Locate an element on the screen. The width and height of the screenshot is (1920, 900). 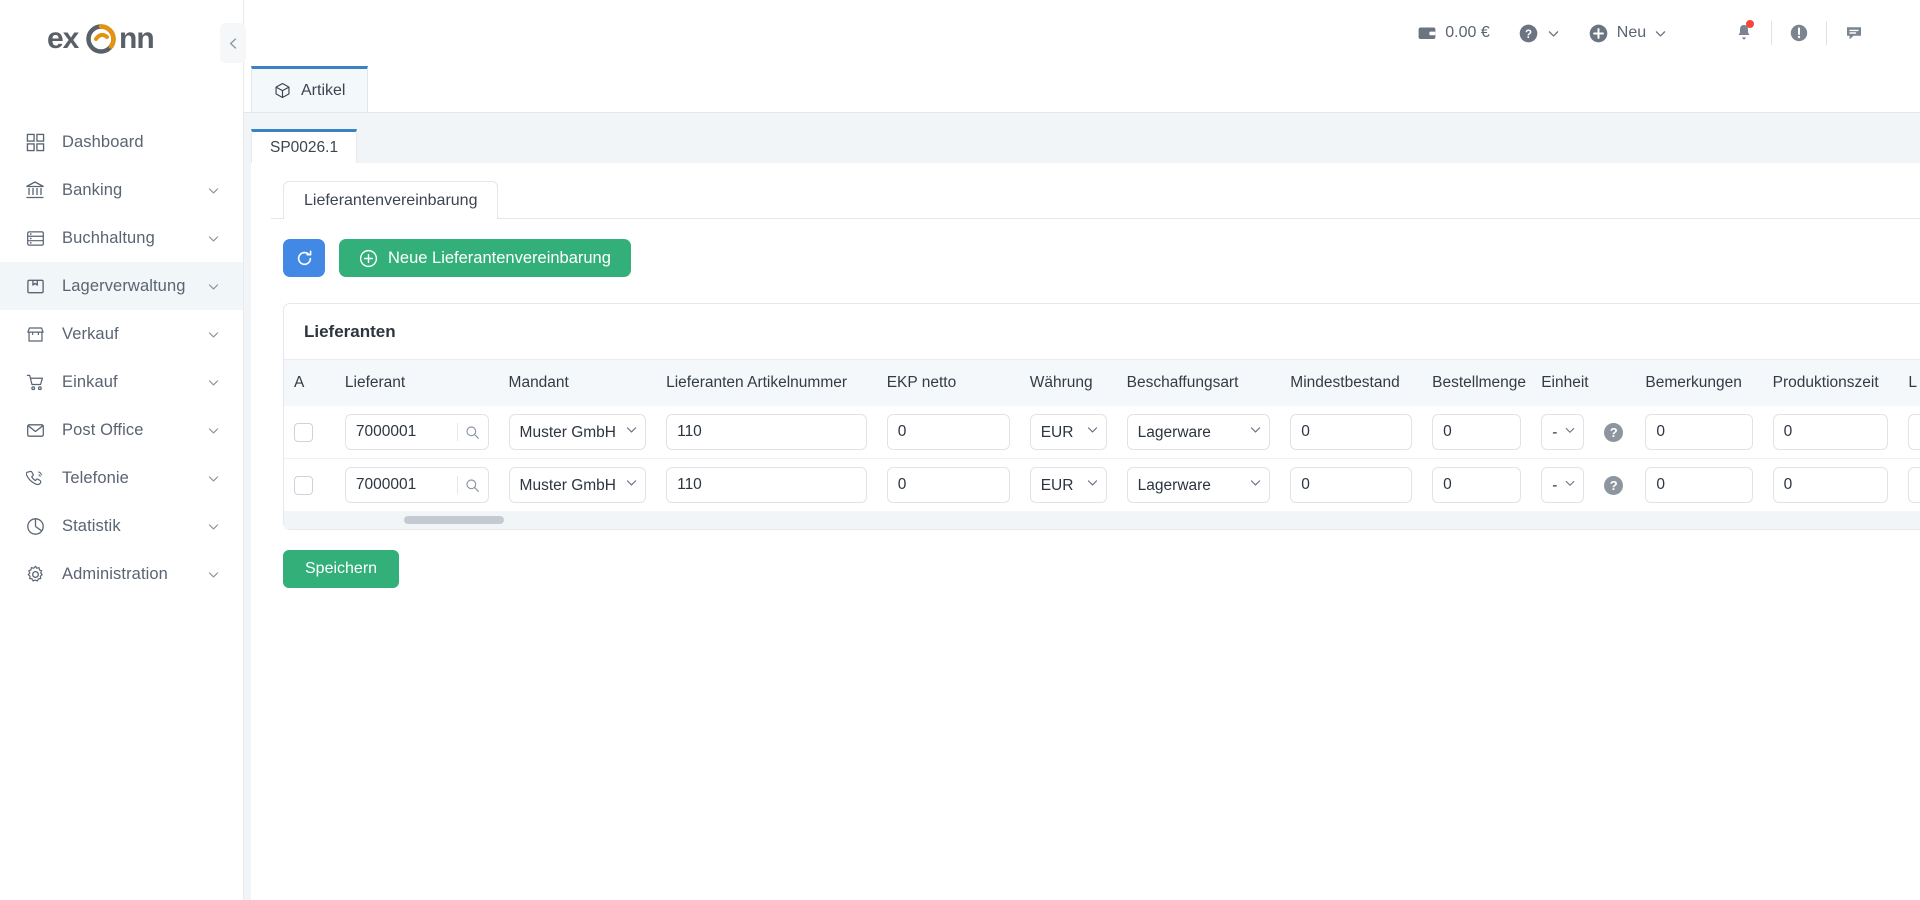
col-einheit: Einheit is located at coordinates (1563, 383).